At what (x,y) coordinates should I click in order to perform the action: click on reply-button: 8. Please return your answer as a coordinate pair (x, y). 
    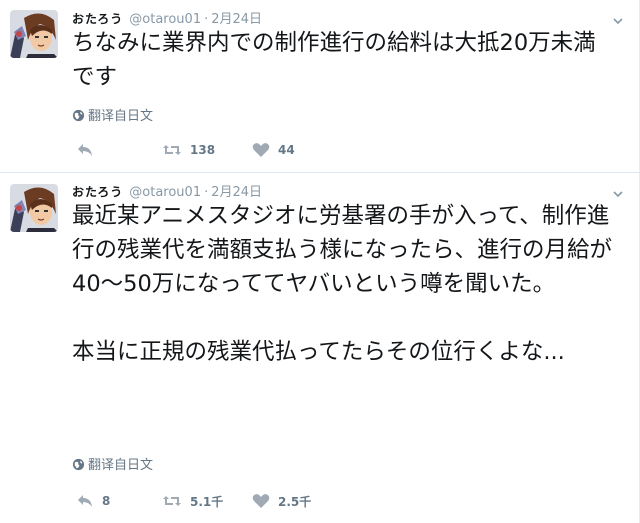
    Looking at the image, I should click on (93, 501).